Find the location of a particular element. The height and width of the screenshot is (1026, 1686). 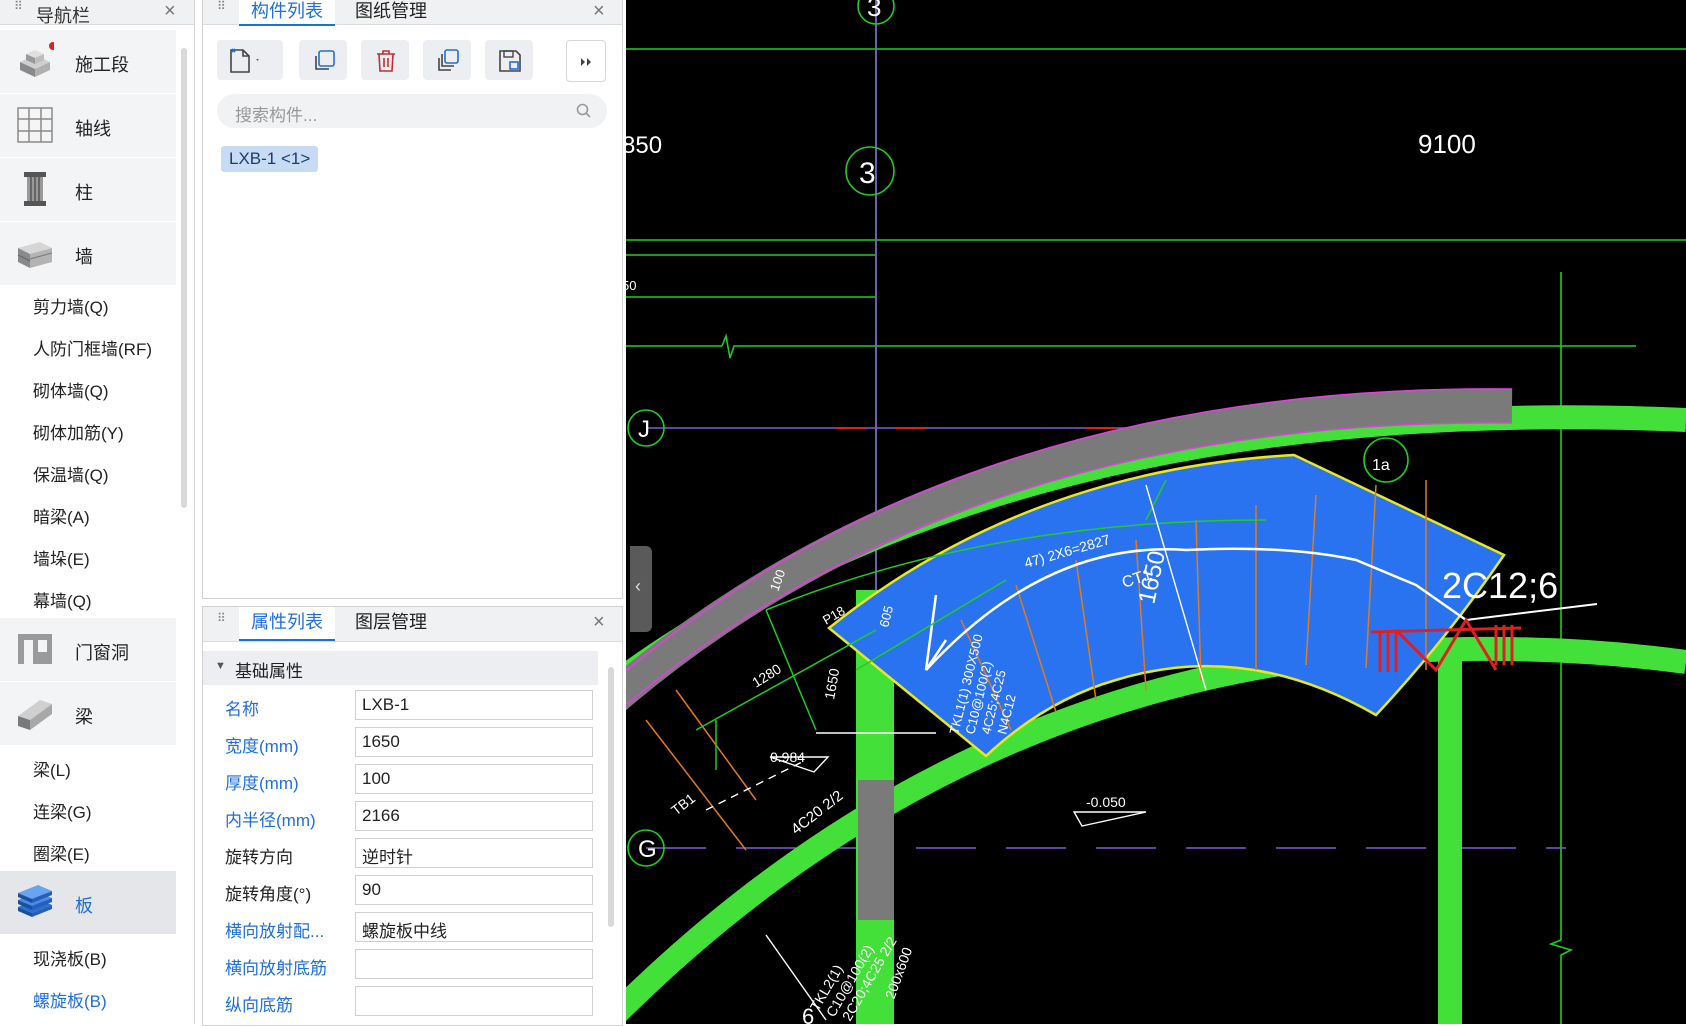

nav-item-coupling-beam: 连梁(G) is located at coordinates (62, 810).